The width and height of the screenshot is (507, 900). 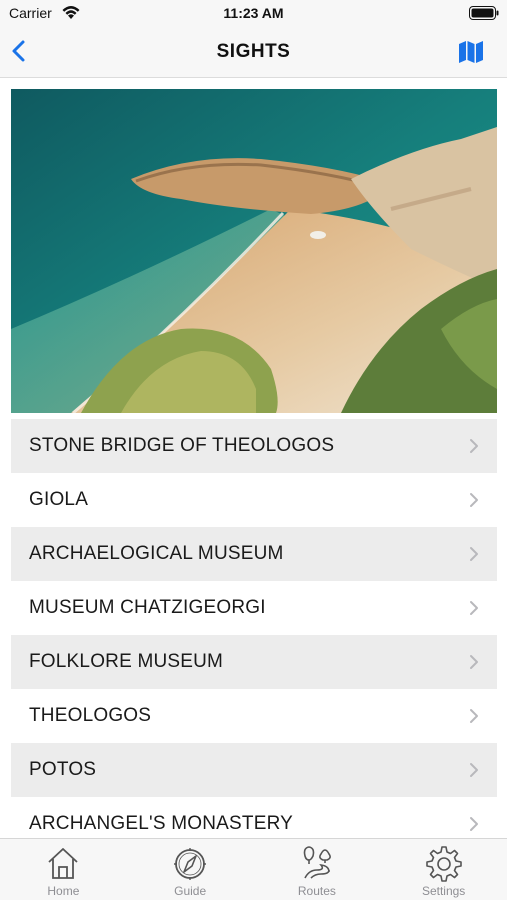 I want to click on tab-label: Guide, so click(x=190, y=891).